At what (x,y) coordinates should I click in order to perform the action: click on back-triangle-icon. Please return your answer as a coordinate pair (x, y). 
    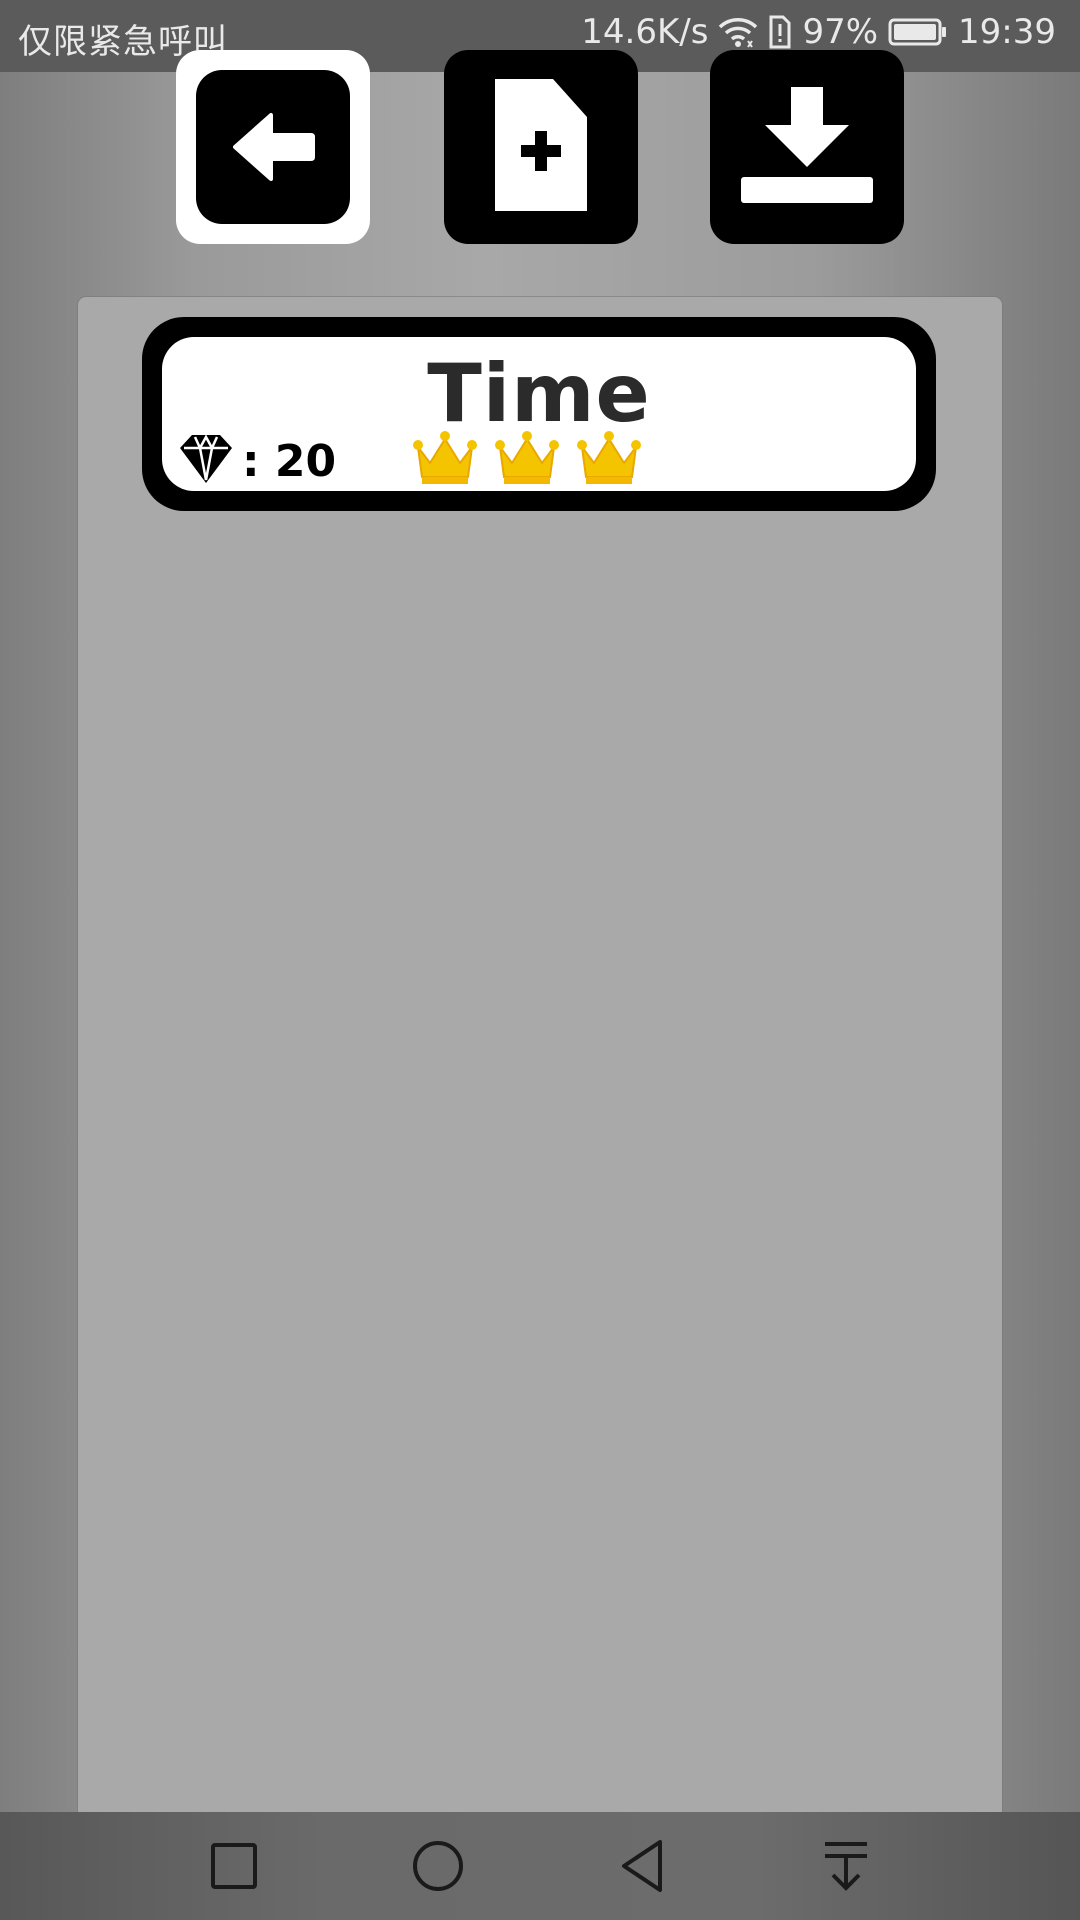
    Looking at the image, I should click on (642, 1866).